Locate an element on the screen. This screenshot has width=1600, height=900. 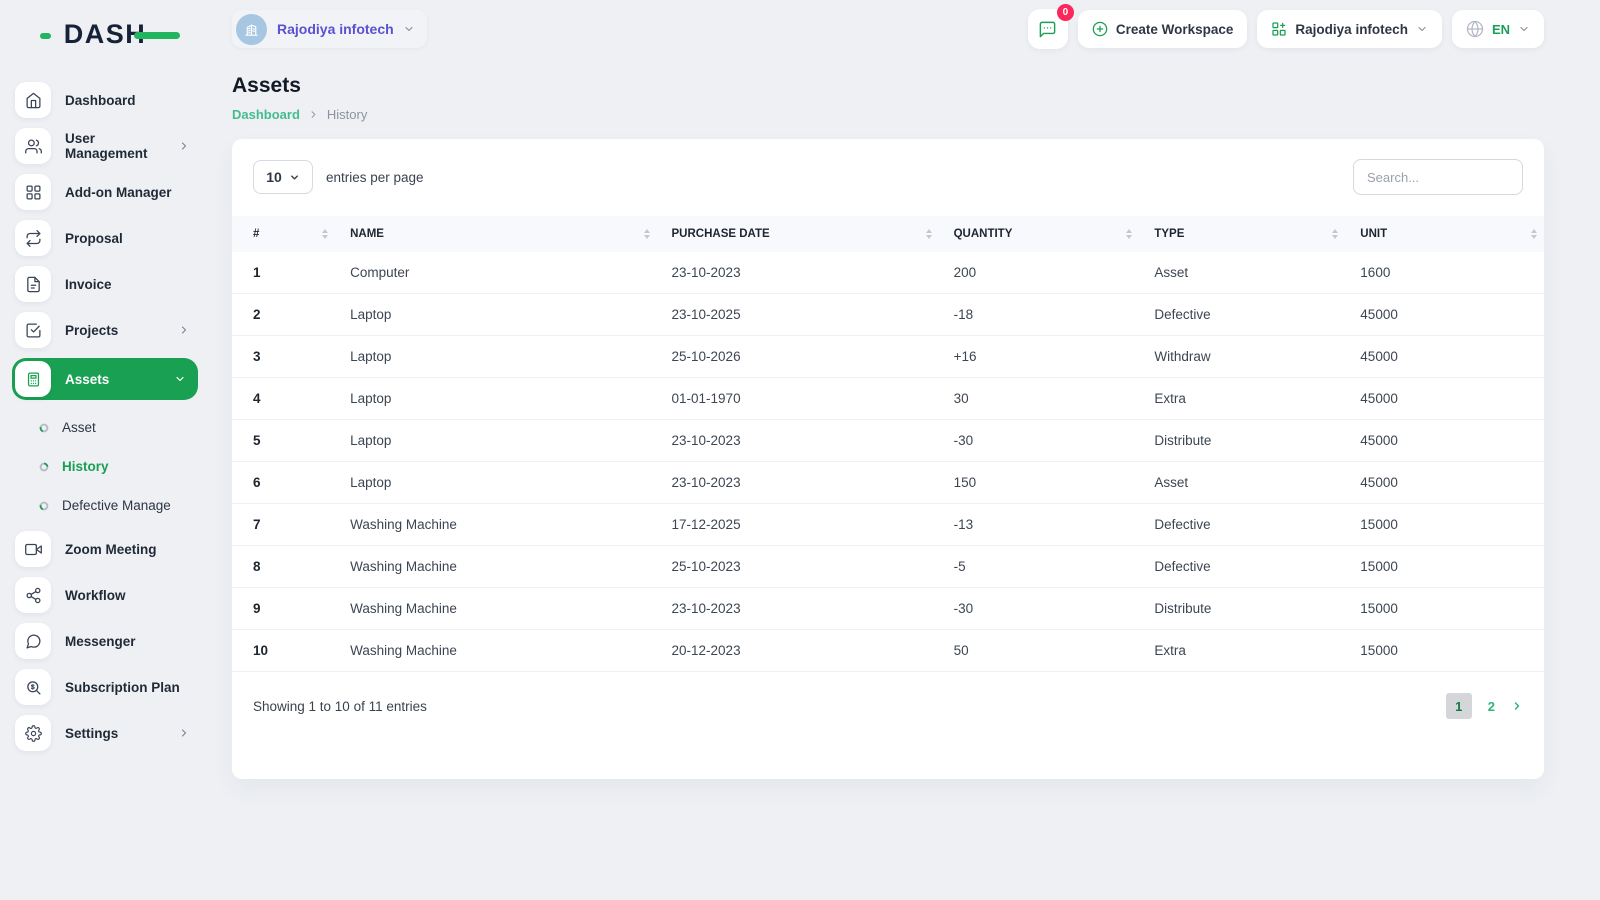
sidebar-item-assets: Assets is located at coordinates (105, 379).